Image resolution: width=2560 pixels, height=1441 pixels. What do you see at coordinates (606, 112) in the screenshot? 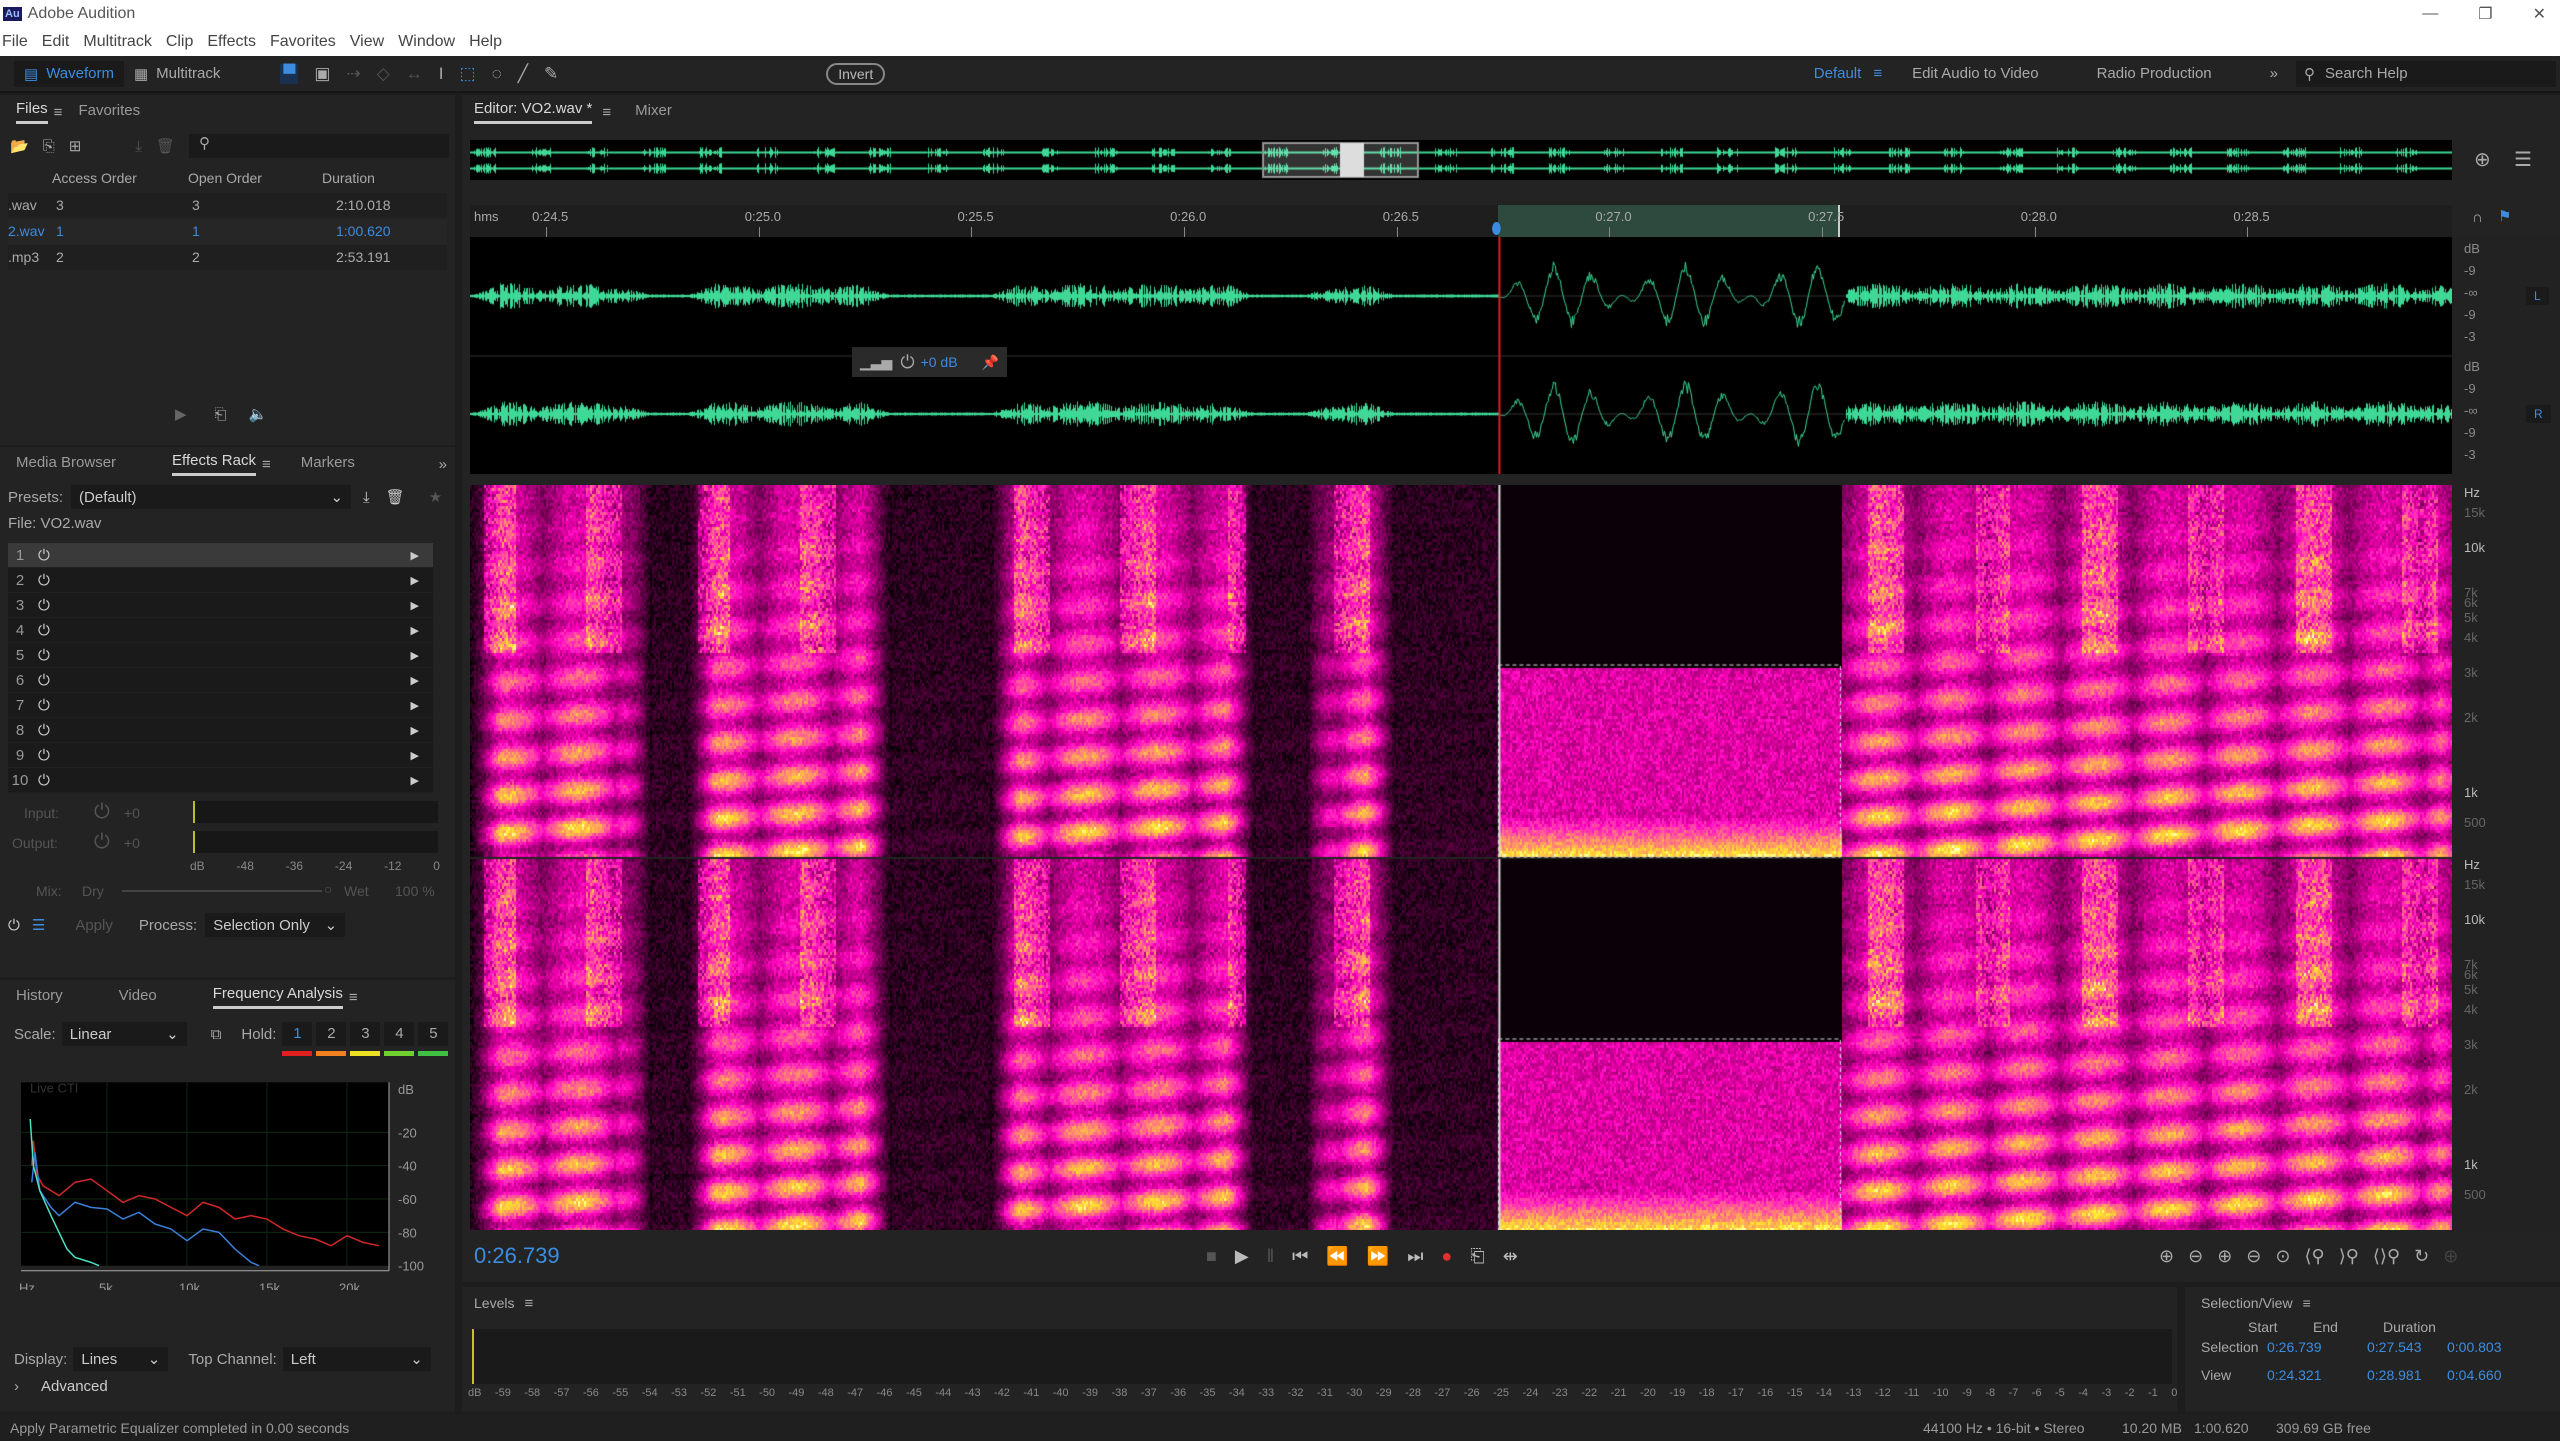
I see `editor-menu-icon: ≡` at bounding box center [606, 112].